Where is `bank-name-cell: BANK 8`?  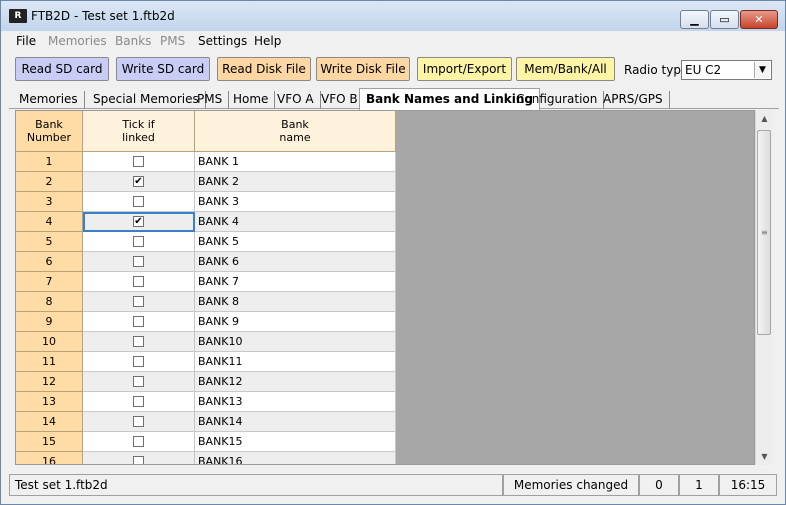 bank-name-cell: BANK 8 is located at coordinates (295, 302).